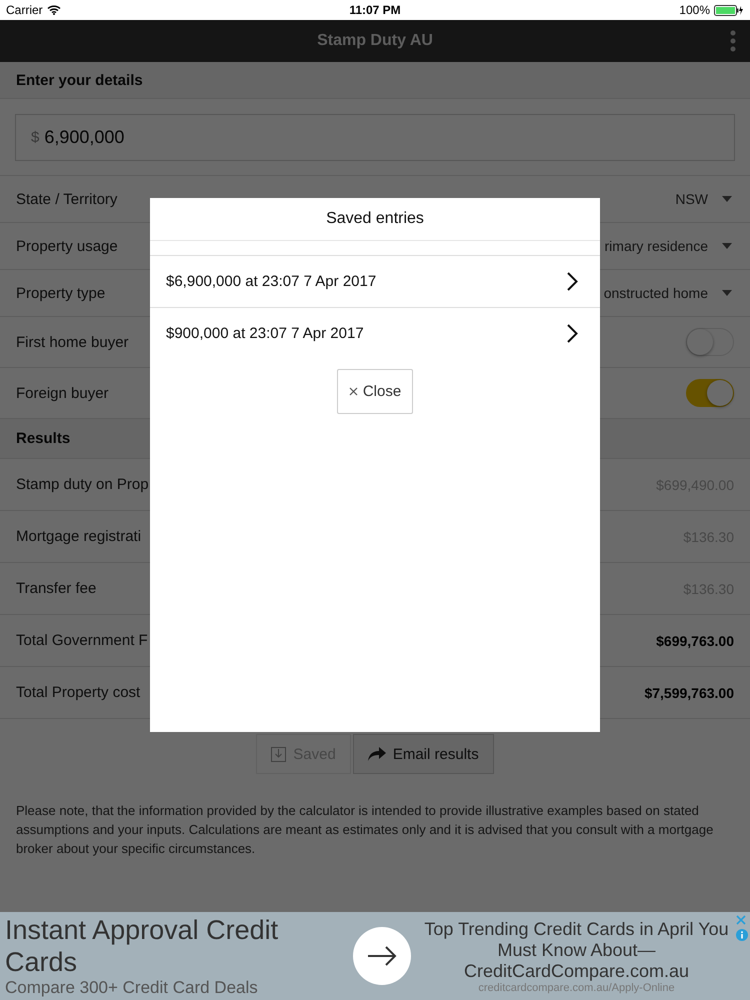 The image size is (750, 1000). I want to click on arrow-right-icon, so click(382, 956).